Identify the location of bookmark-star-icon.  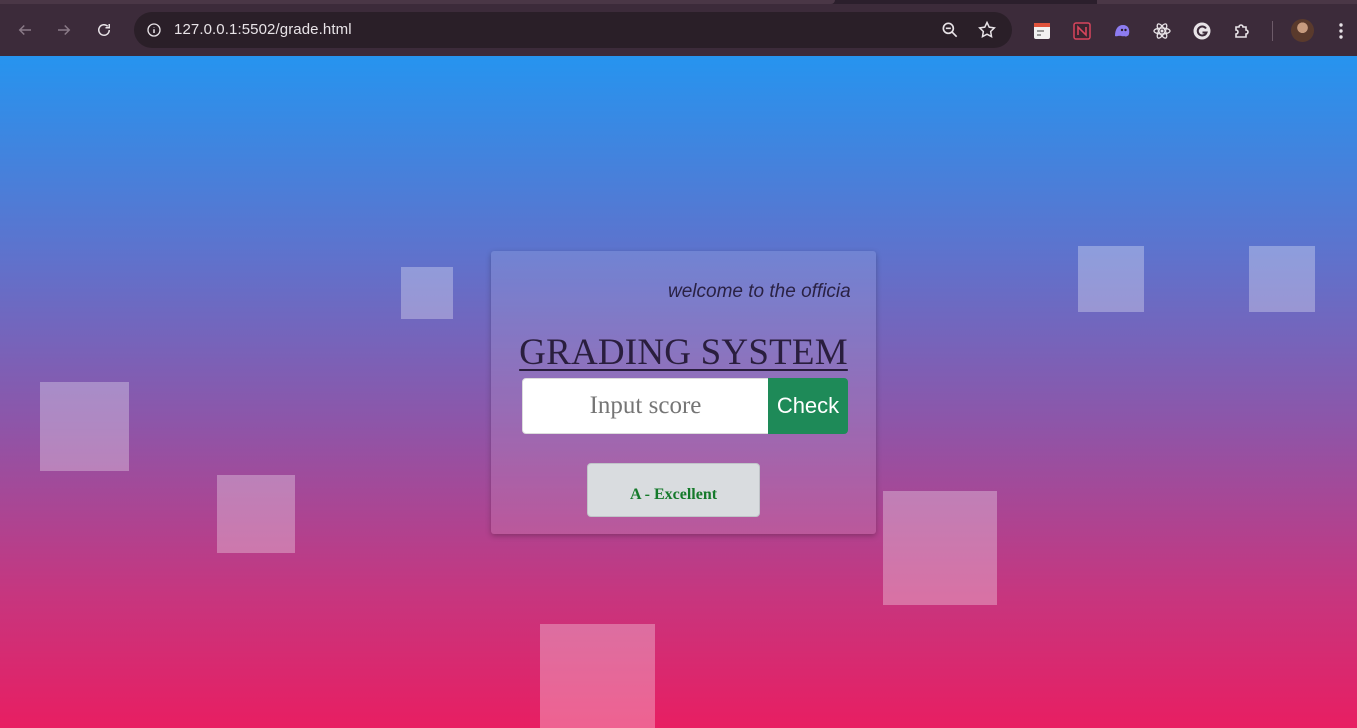
(987, 30).